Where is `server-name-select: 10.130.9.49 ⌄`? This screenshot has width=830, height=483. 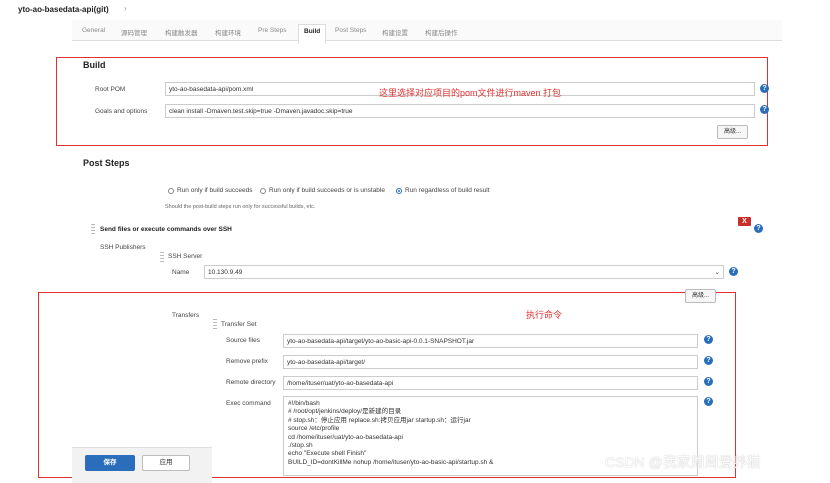
server-name-select: 10.130.9.49 ⌄ is located at coordinates (464, 272).